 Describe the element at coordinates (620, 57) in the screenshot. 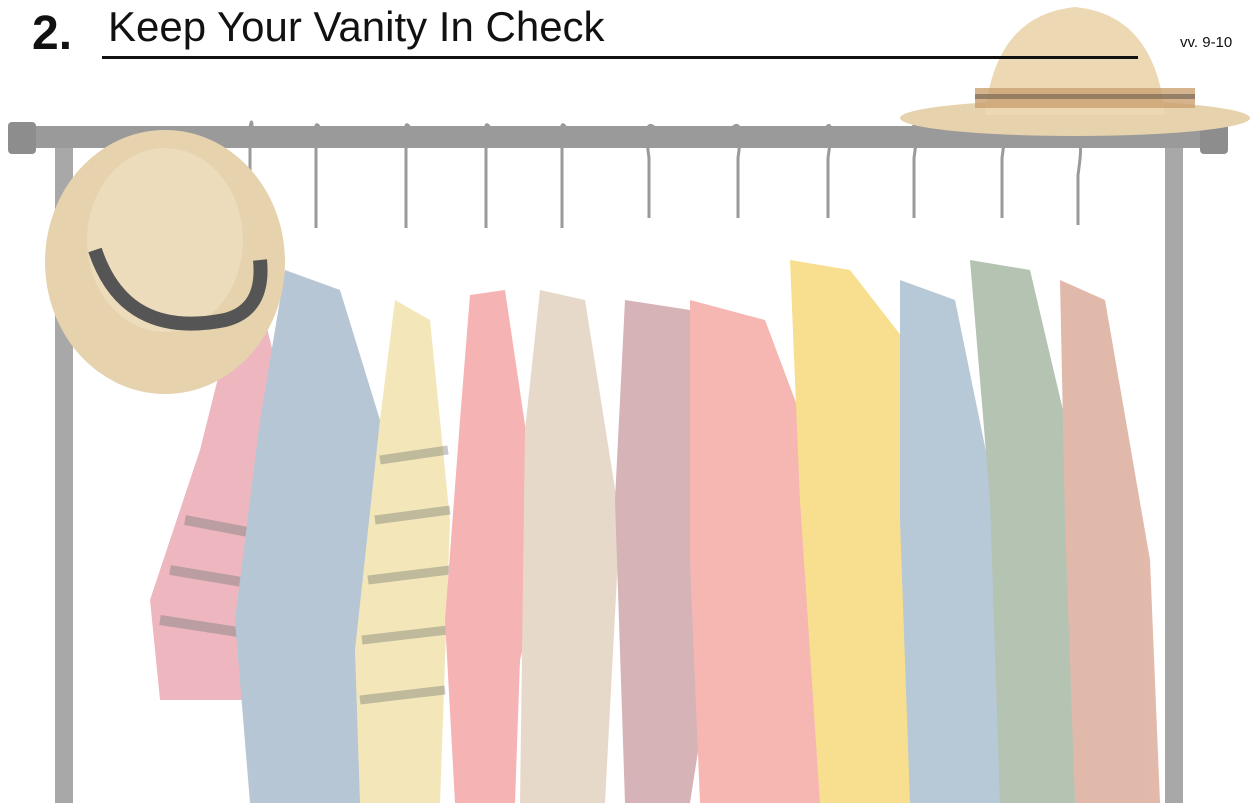

I see `title-underline` at that location.